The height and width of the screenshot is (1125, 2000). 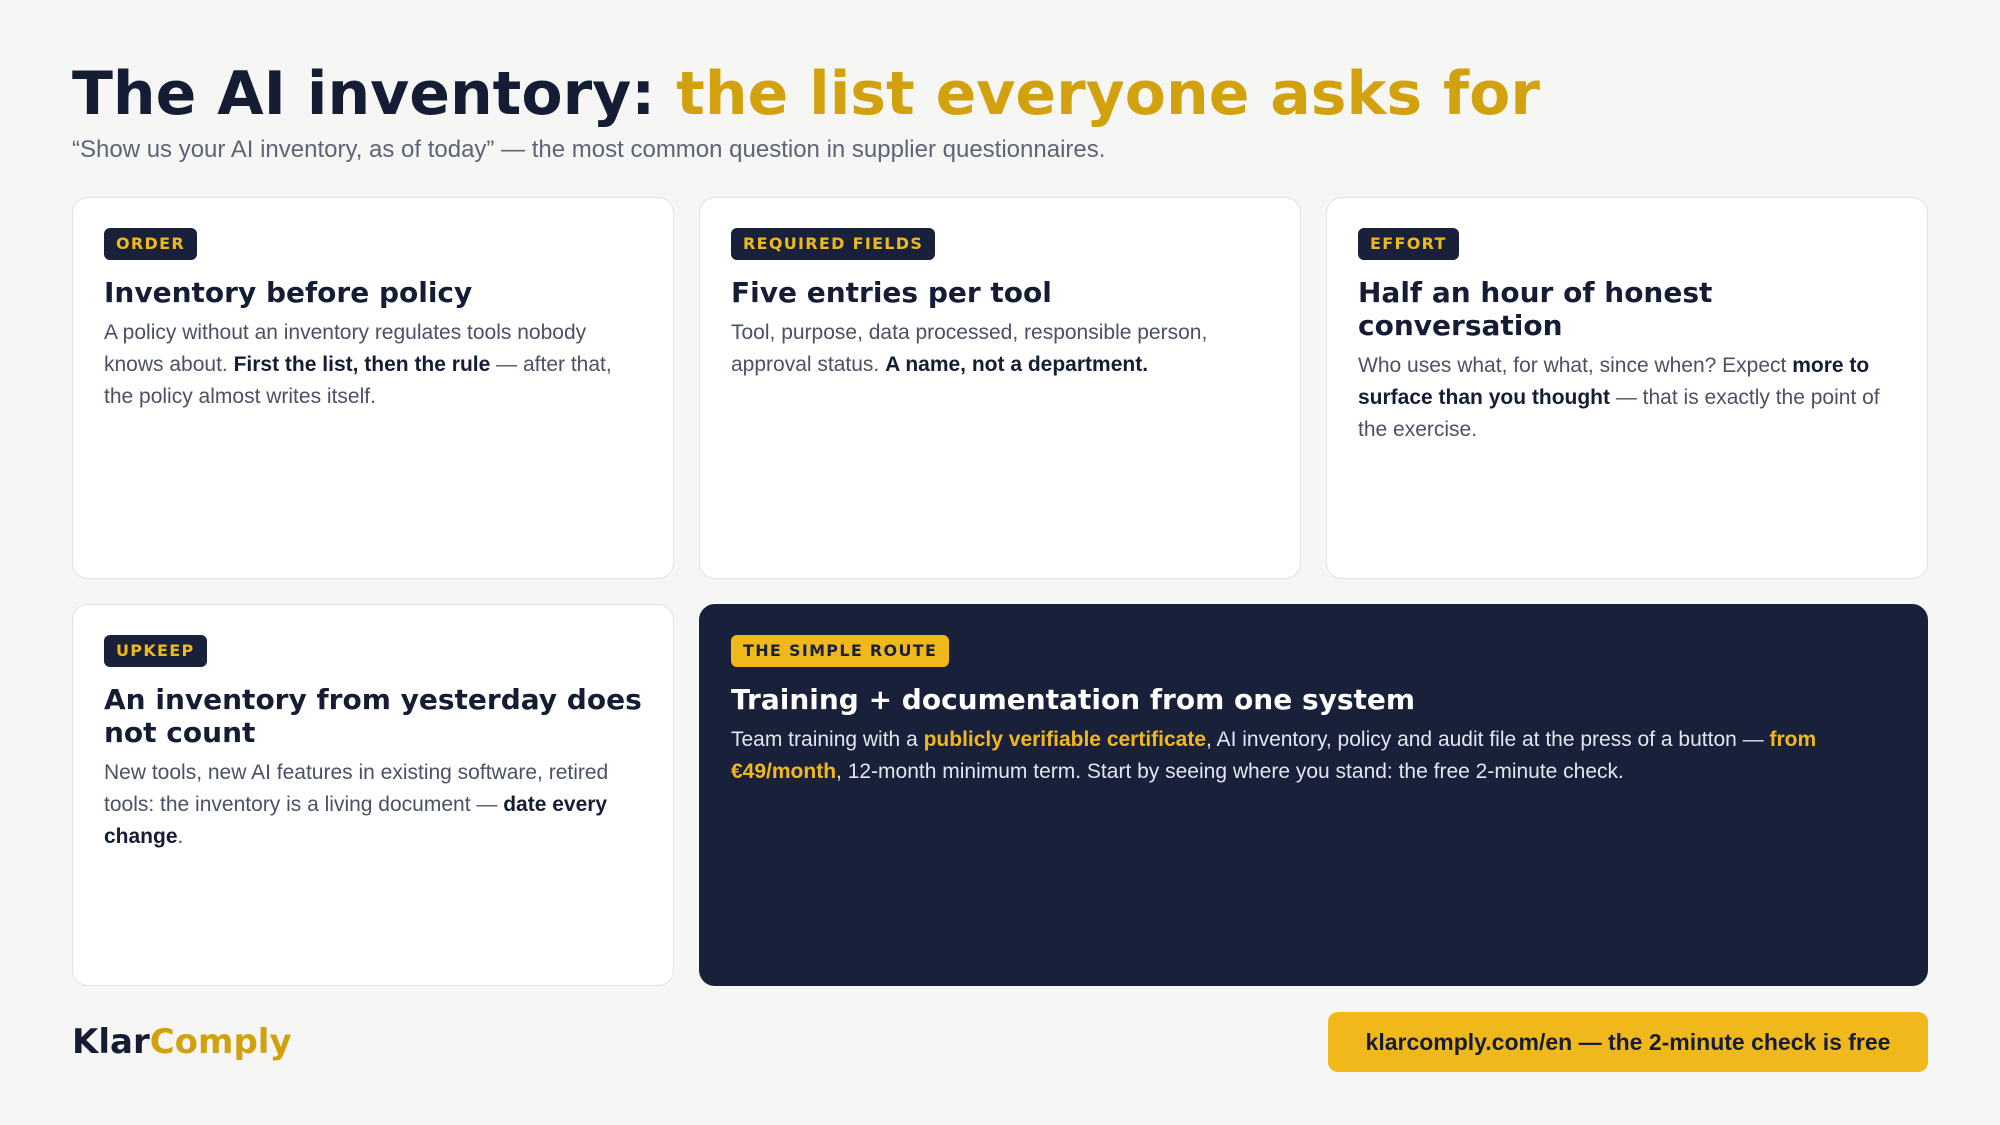 What do you see at coordinates (155, 651) in the screenshot?
I see `card-badge: UPKEEP` at bounding box center [155, 651].